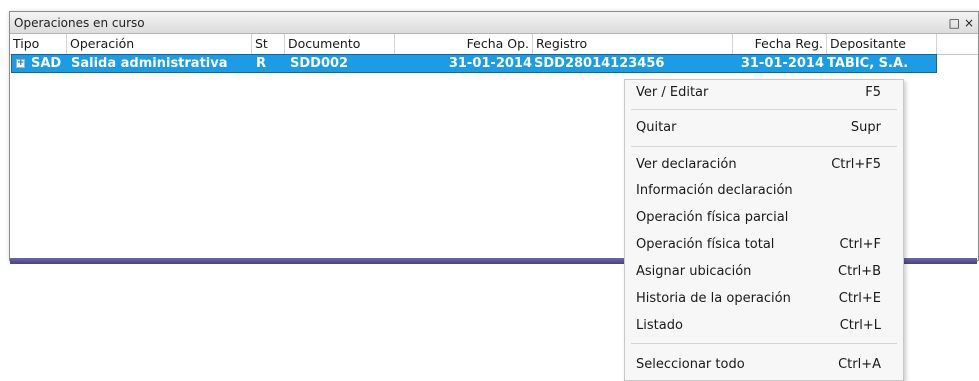 The height and width of the screenshot is (381, 979). What do you see at coordinates (690, 364) in the screenshot?
I see `menu-item-label: Seleccionar todo` at bounding box center [690, 364].